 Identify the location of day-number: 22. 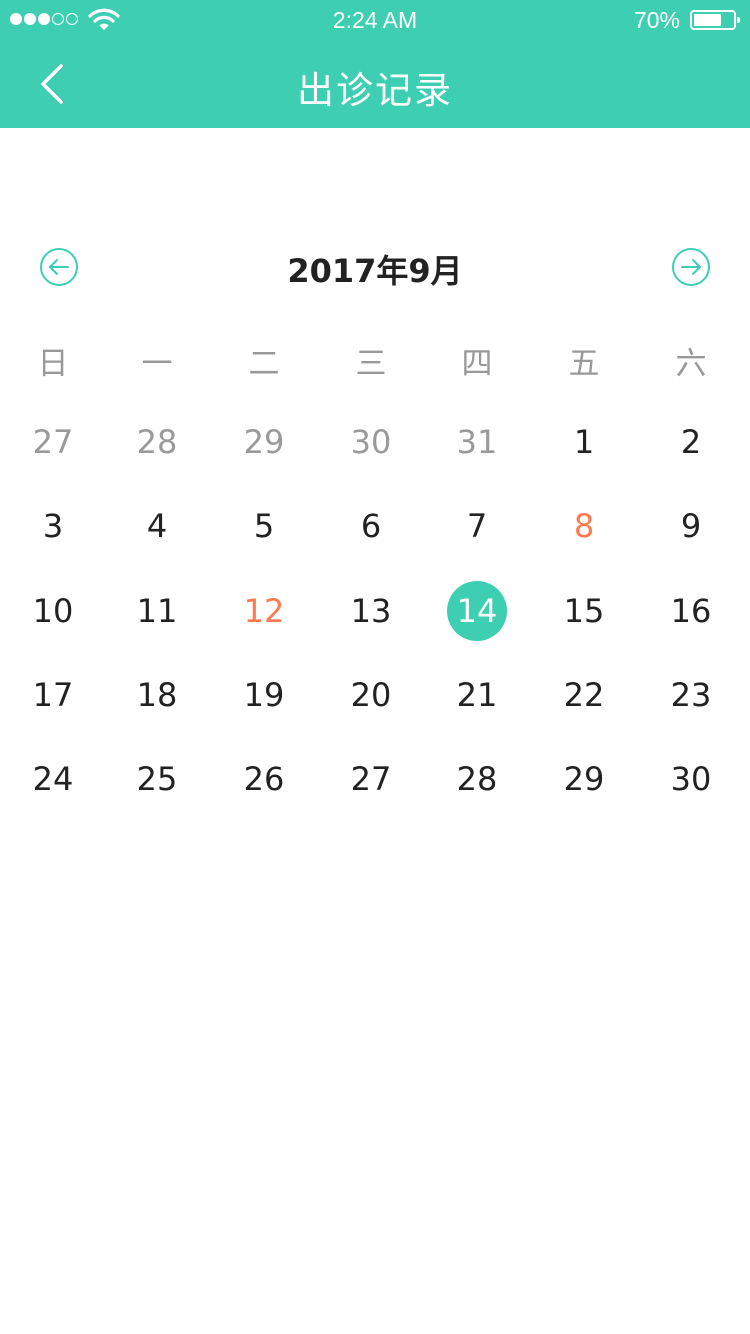
(584, 694).